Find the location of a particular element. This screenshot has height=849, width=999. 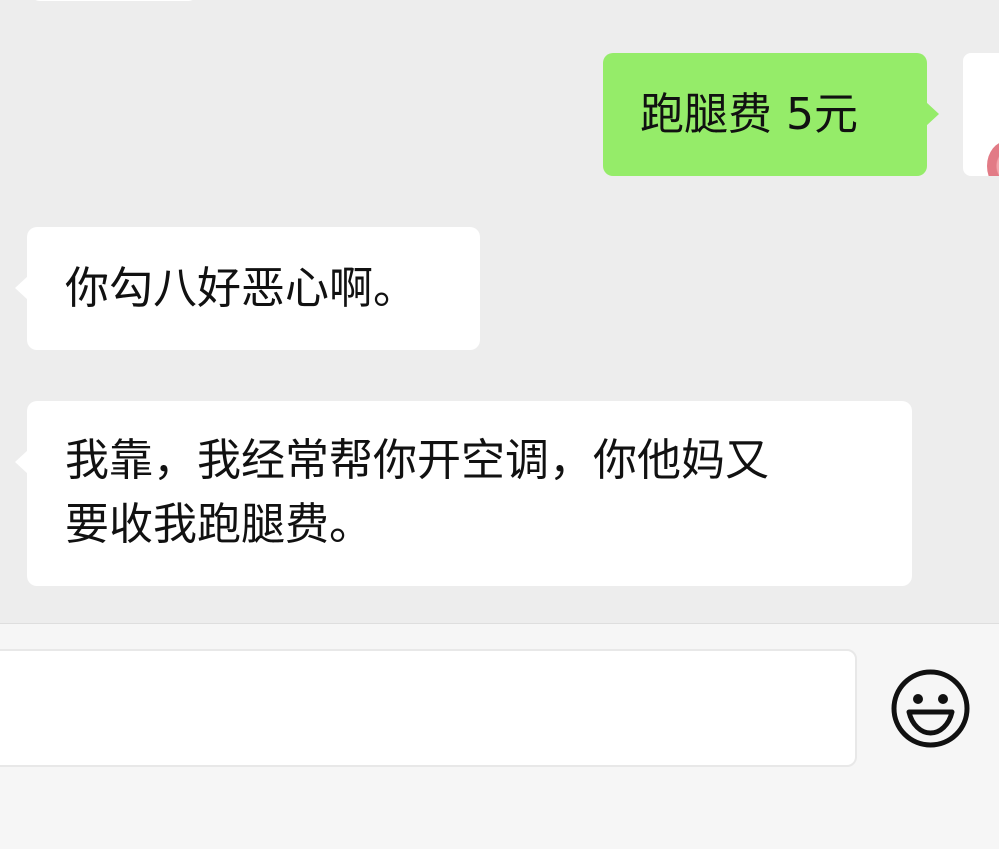

message-input is located at coordinates (428, 708).